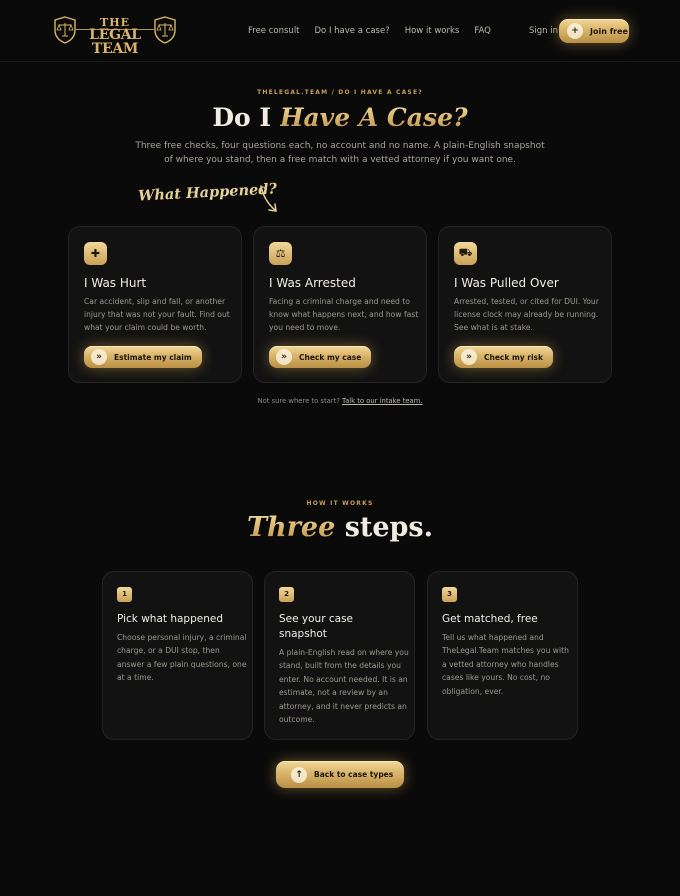 The width and height of the screenshot is (680, 896). I want to click on what-happened-label: What Happened?, so click(207, 192).